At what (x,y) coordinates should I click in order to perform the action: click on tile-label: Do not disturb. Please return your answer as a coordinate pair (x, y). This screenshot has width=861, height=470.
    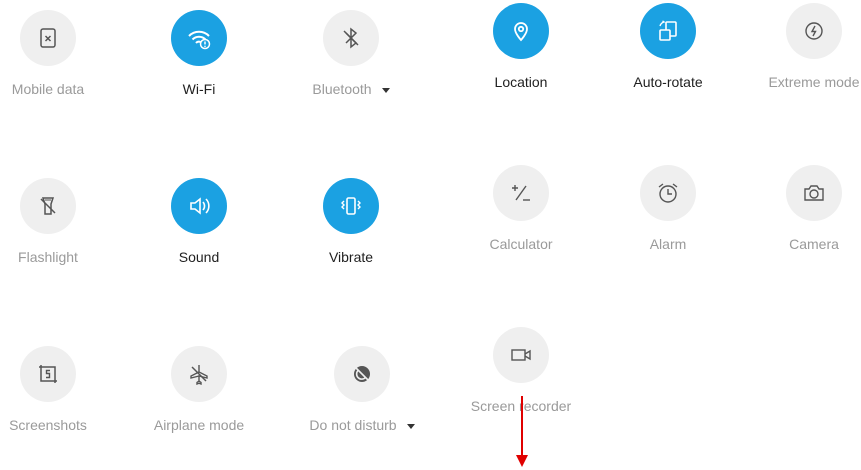
    Looking at the image, I should click on (362, 425).